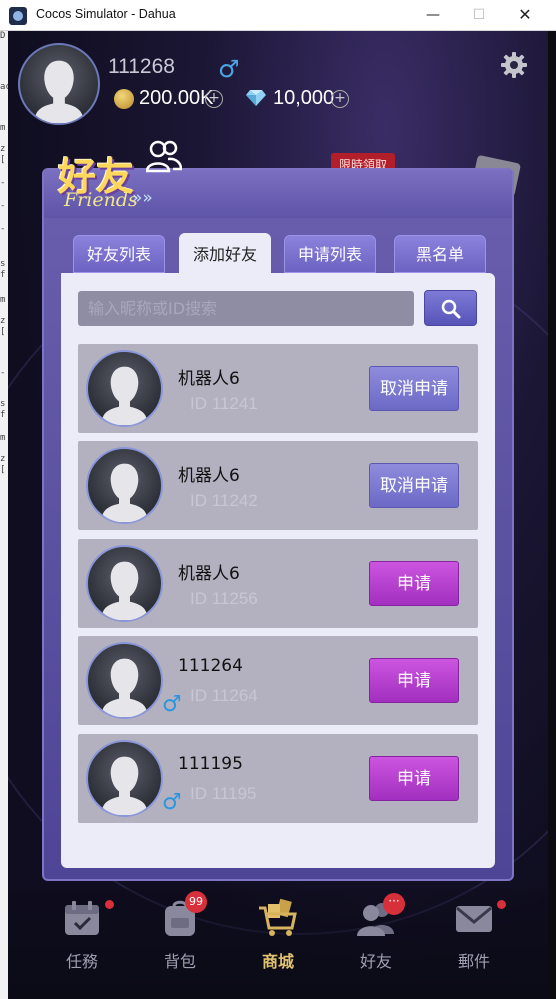 This screenshot has width=556, height=999. Describe the element at coordinates (552, 515) in the screenshot. I see `window-border` at that location.